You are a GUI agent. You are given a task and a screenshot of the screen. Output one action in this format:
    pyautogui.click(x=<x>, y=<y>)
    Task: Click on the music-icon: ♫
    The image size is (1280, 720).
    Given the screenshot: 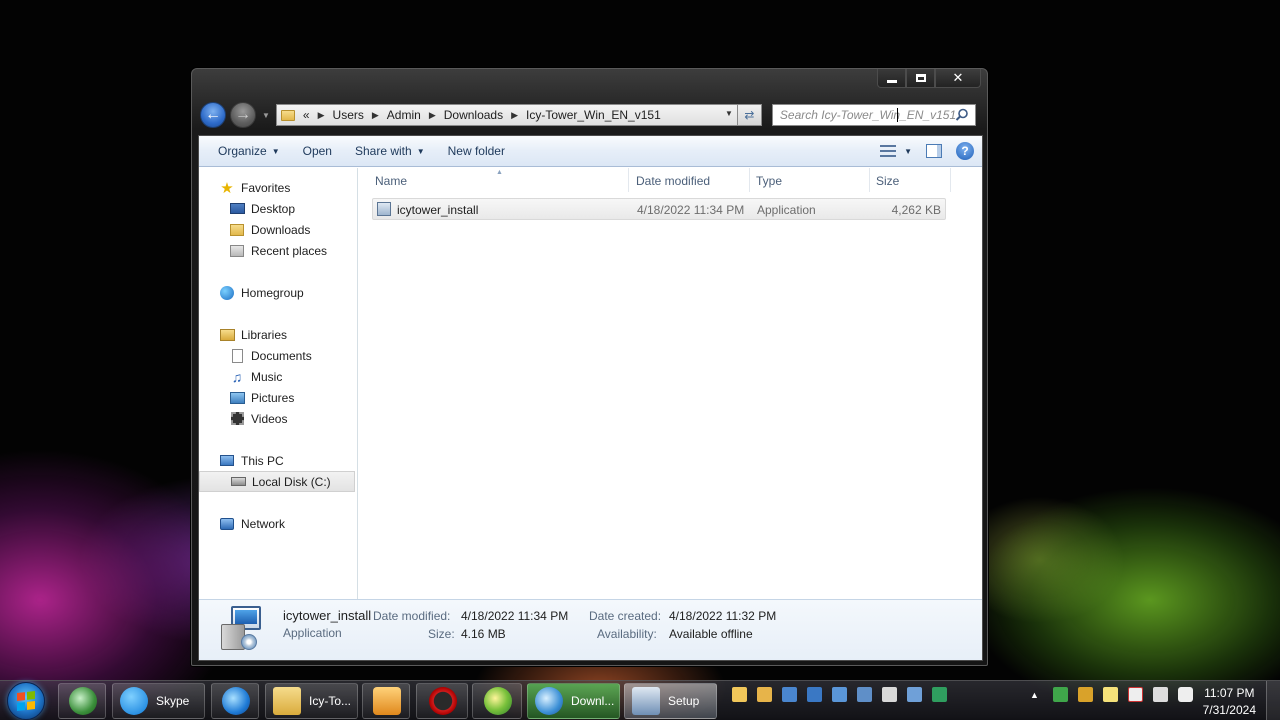 What is the action you would take?
    pyautogui.click(x=237, y=376)
    